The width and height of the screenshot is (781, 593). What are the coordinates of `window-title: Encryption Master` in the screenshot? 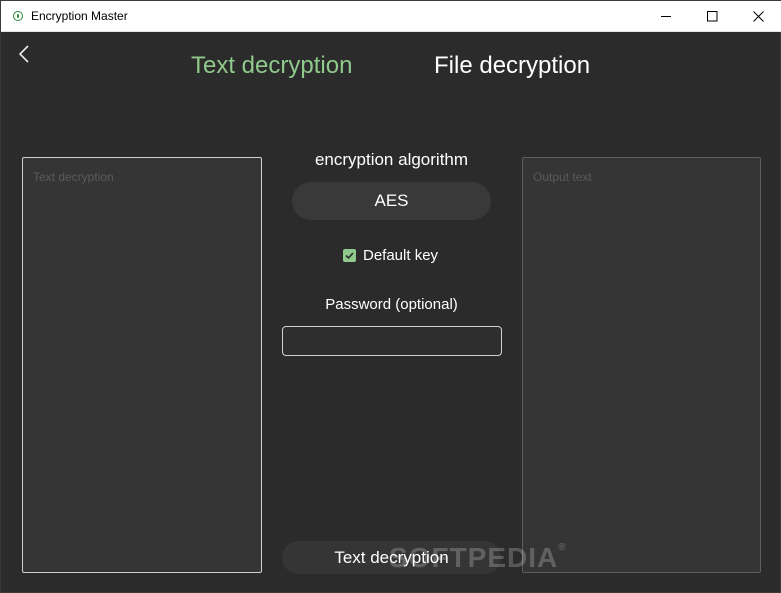 It's located at (79, 16).